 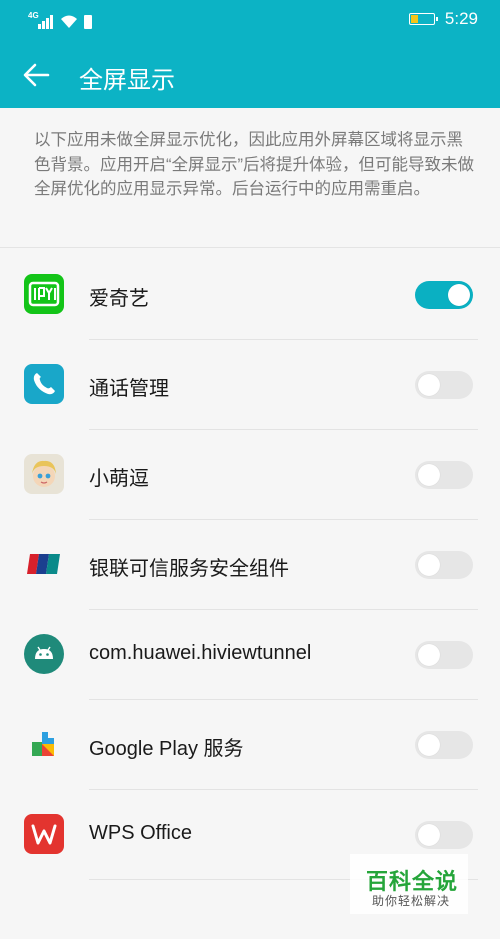 What do you see at coordinates (250, 295) in the screenshot?
I see `app-row-iqiyi: 爱奇艺` at bounding box center [250, 295].